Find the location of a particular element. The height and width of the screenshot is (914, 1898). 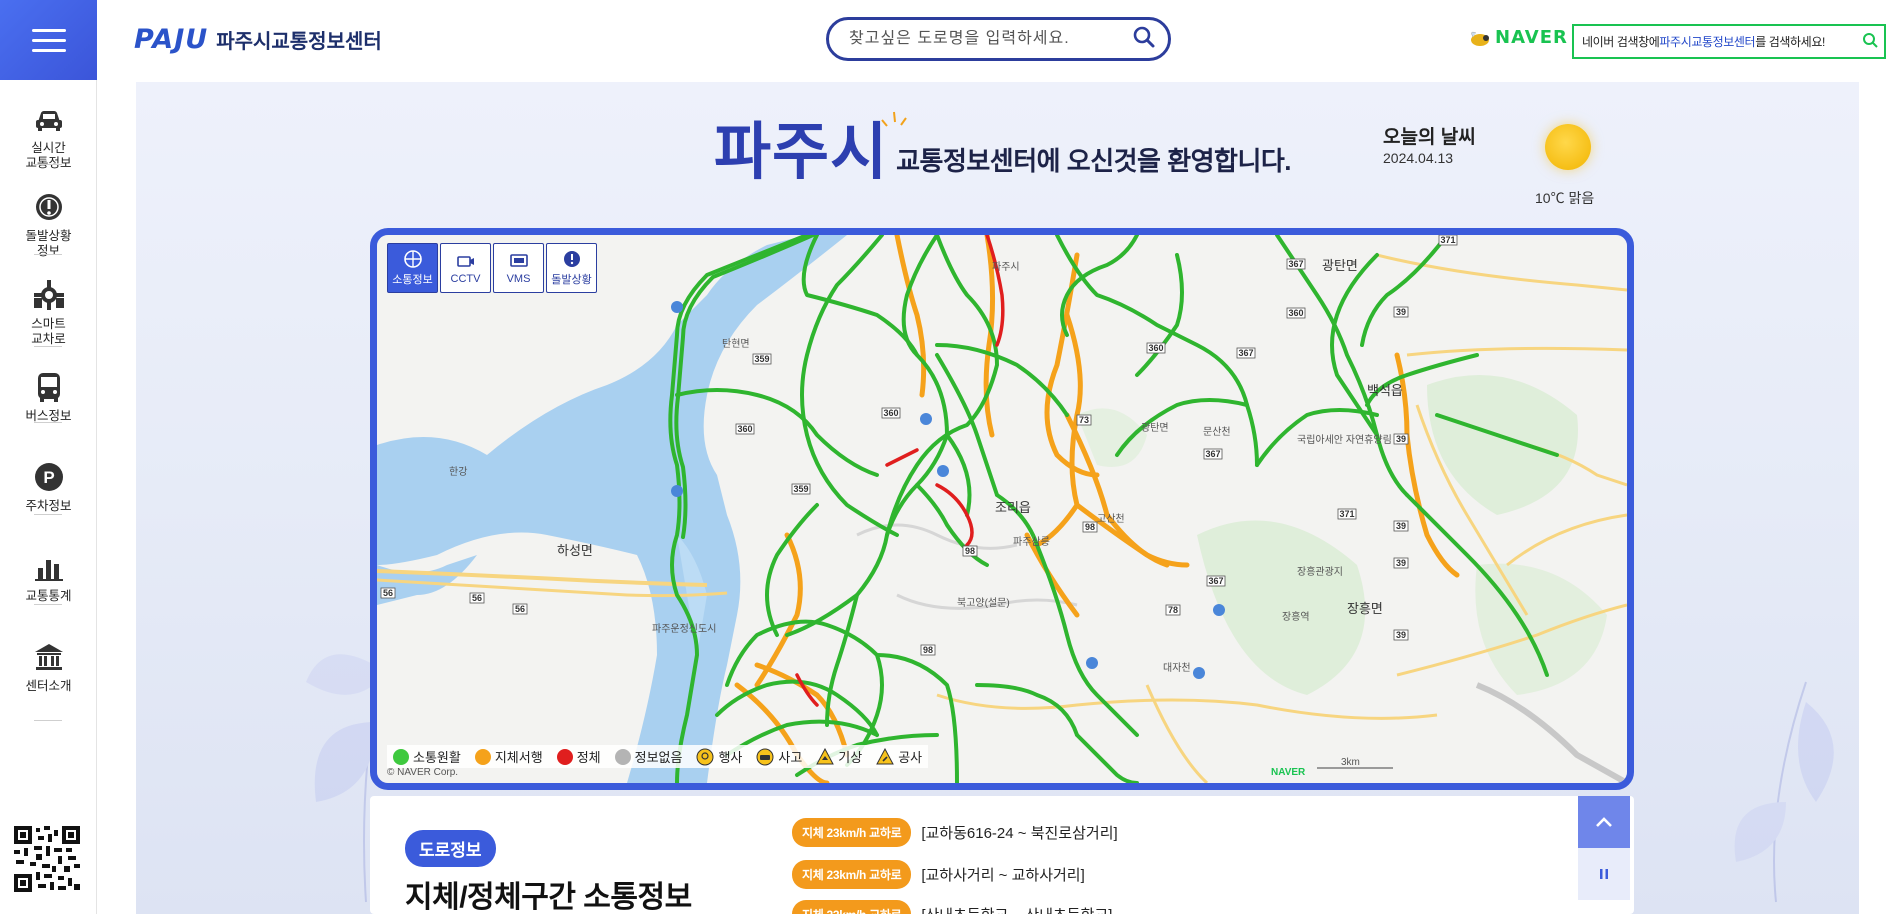

alert-icon is located at coordinates (48, 207).